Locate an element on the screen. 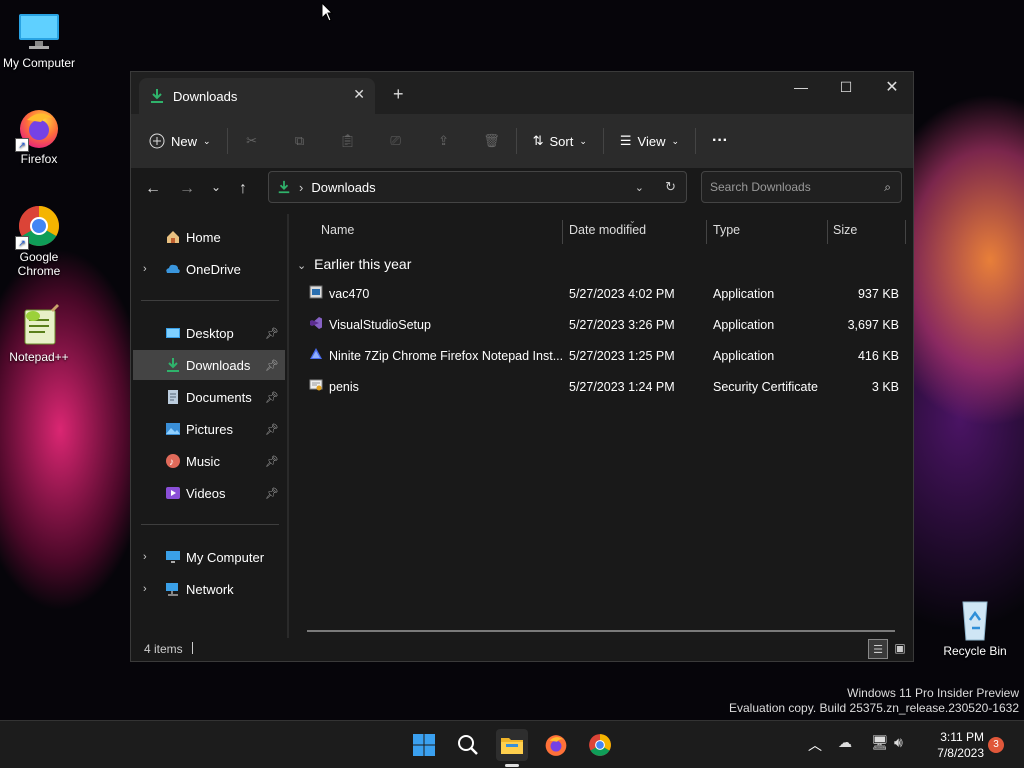 This screenshot has width=1024, height=768. show-hidden-icons-button: ︿ is located at coordinates (815, 745).